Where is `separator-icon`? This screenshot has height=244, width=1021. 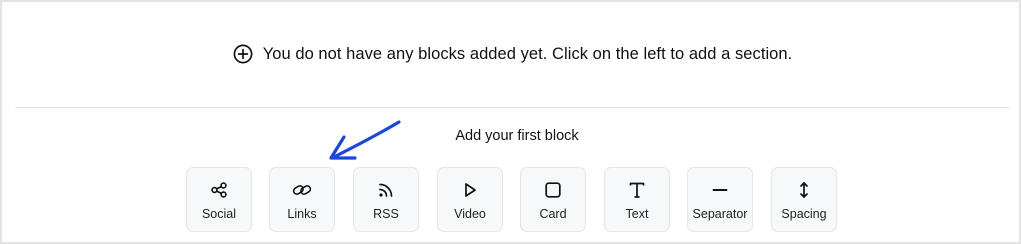 separator-icon is located at coordinates (720, 190).